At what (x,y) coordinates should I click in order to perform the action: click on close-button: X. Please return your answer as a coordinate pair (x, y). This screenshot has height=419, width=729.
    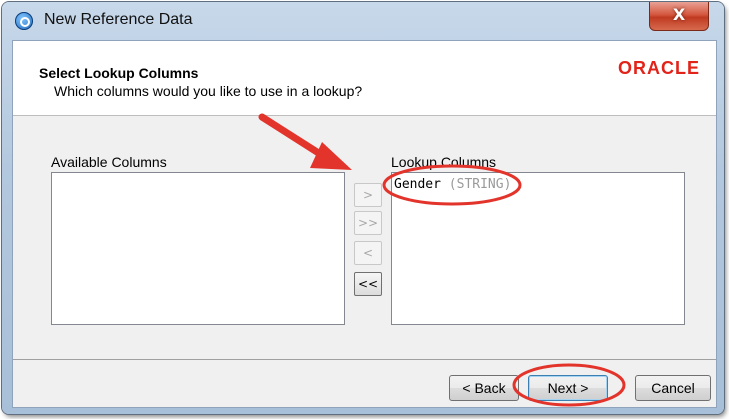
    Looking at the image, I should click on (679, 16).